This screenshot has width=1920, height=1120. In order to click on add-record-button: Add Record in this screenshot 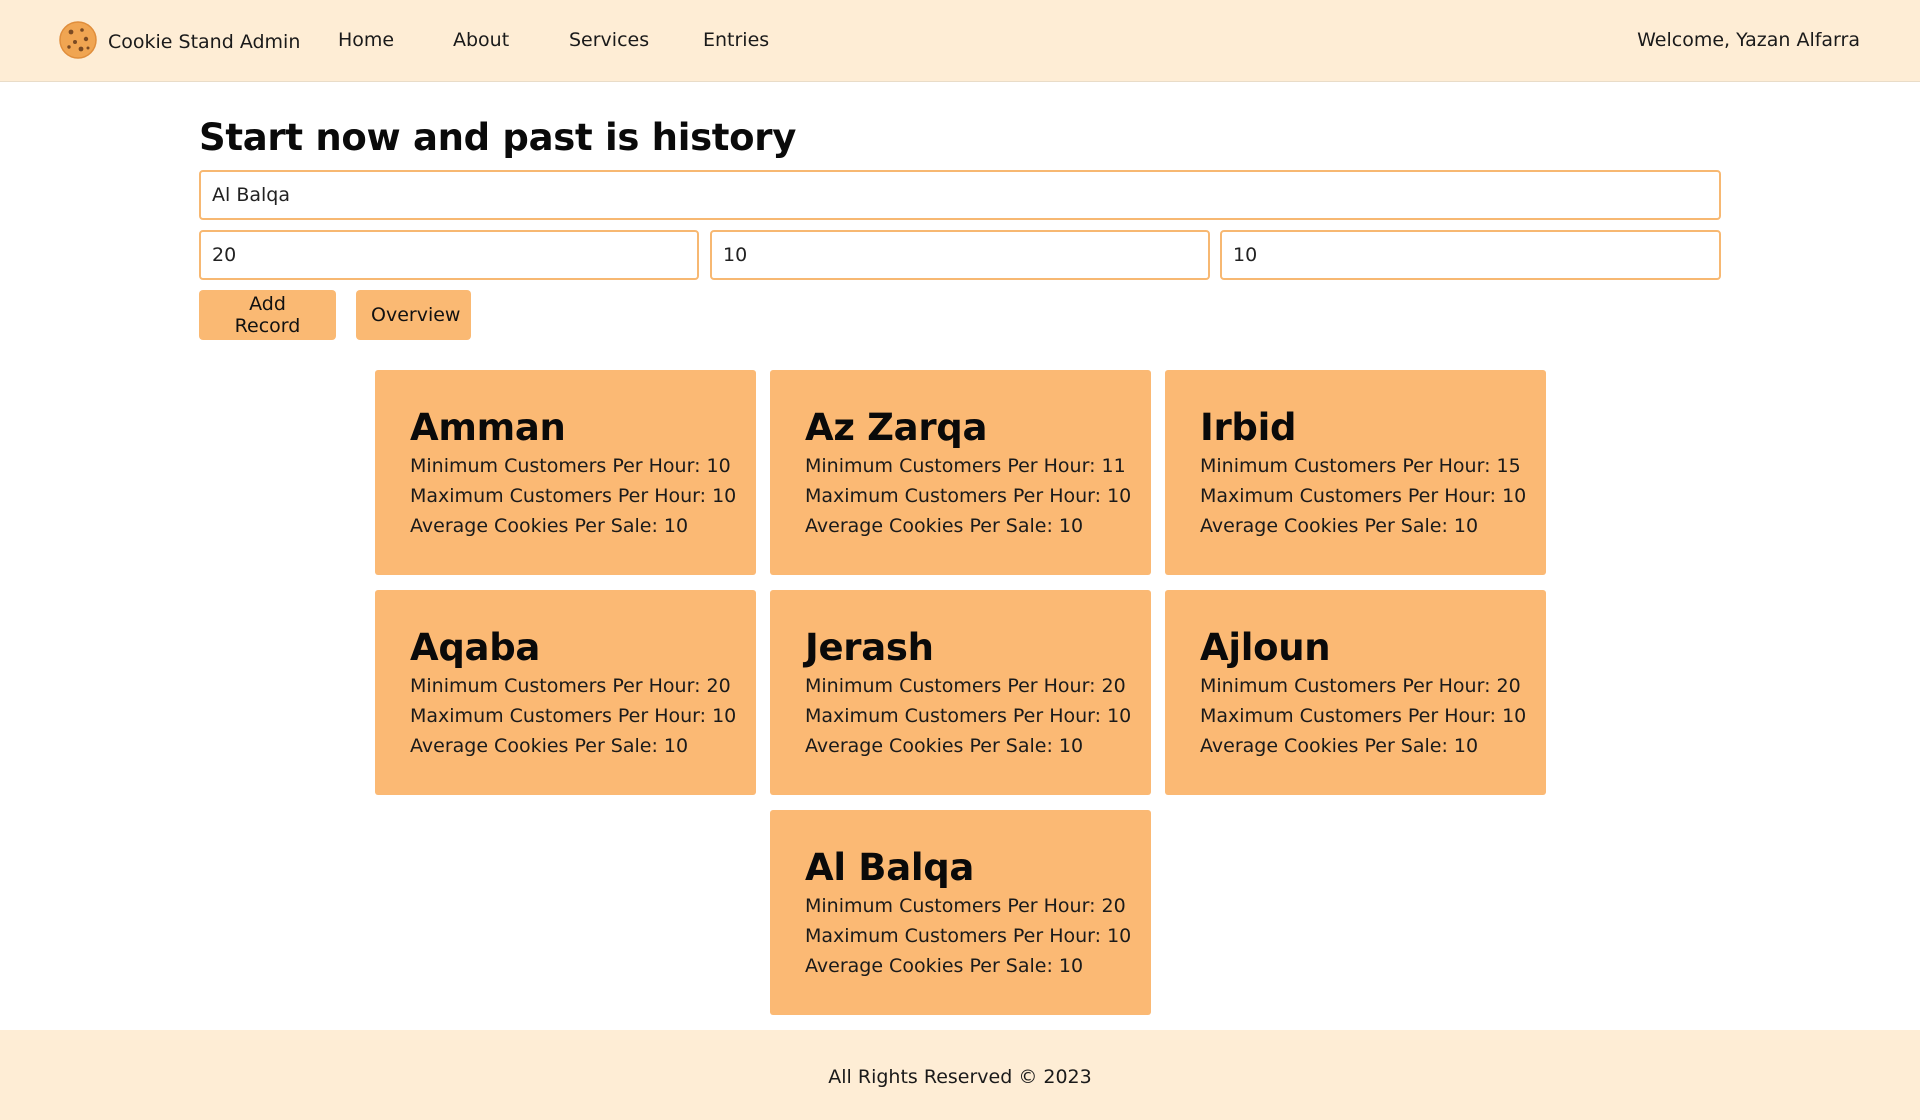, I will do `click(267, 315)`.